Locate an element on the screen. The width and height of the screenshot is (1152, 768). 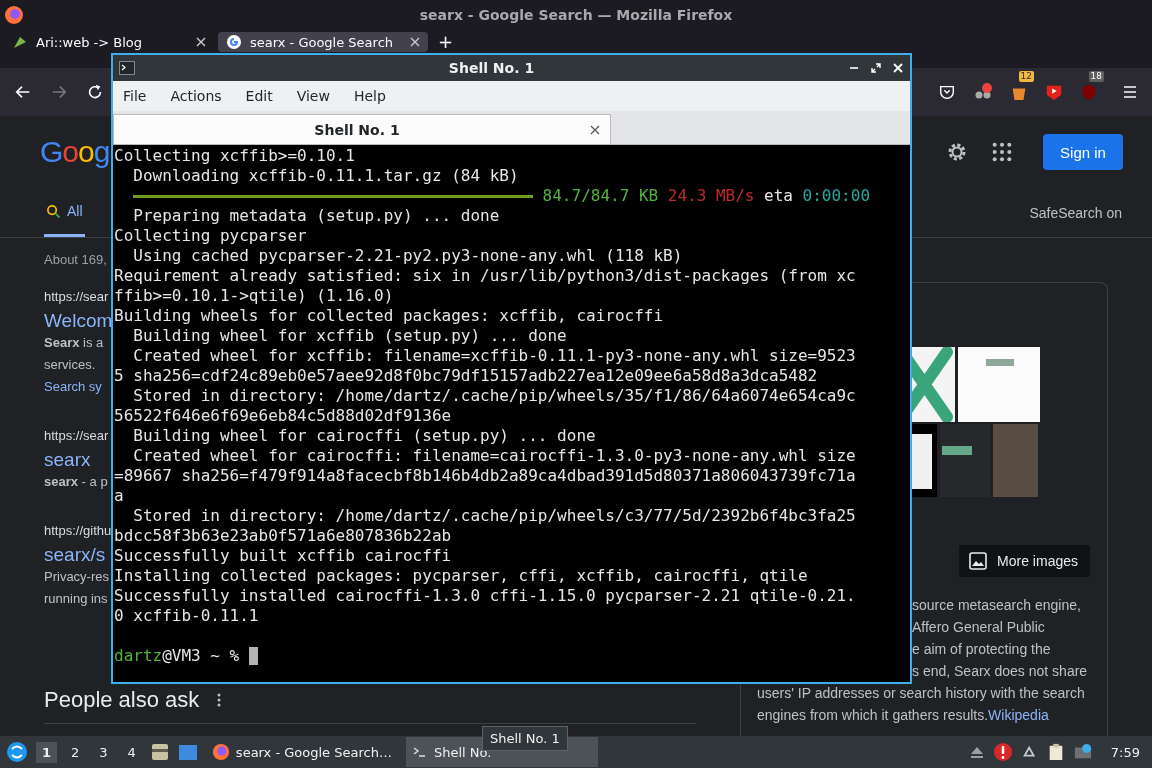
back-icon is located at coordinates (23, 92).